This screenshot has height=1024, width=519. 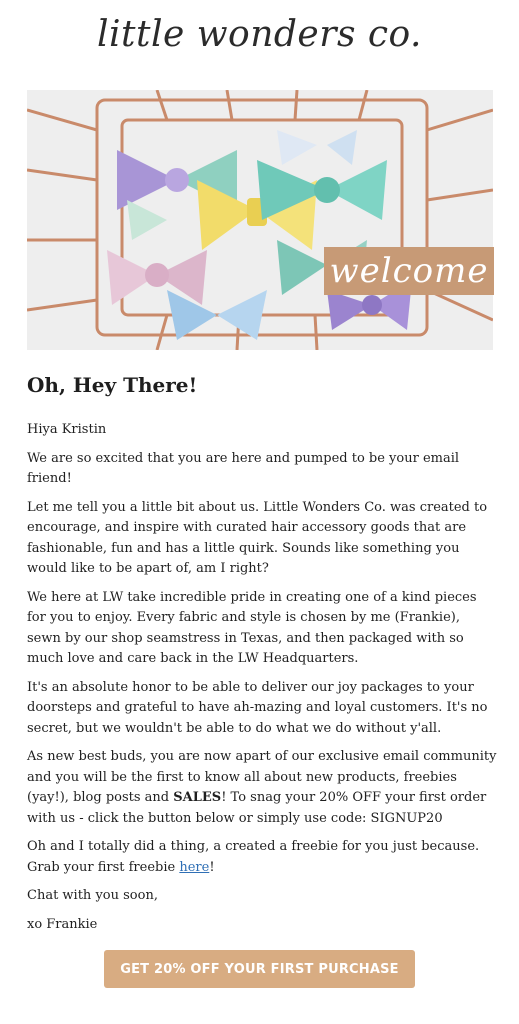 I want to click on brand-logo: little wonders co., so click(x=259, y=34).